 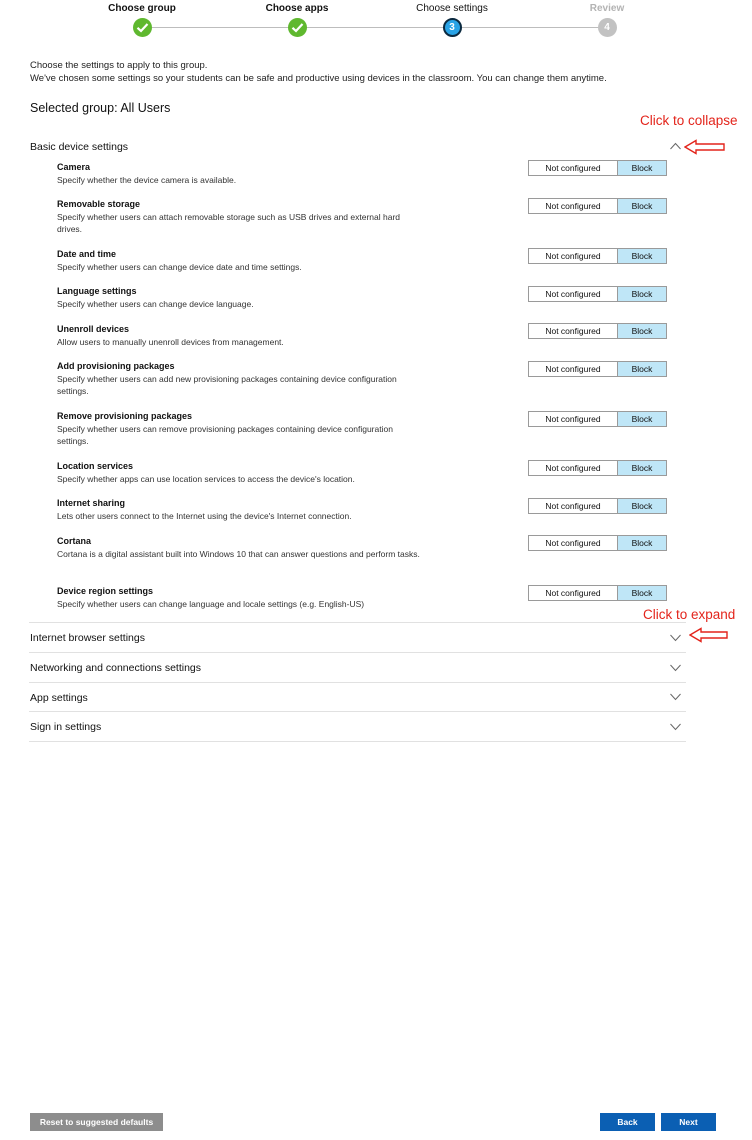 What do you see at coordinates (358, 698) in the screenshot?
I see `section-app-settings: App settings` at bounding box center [358, 698].